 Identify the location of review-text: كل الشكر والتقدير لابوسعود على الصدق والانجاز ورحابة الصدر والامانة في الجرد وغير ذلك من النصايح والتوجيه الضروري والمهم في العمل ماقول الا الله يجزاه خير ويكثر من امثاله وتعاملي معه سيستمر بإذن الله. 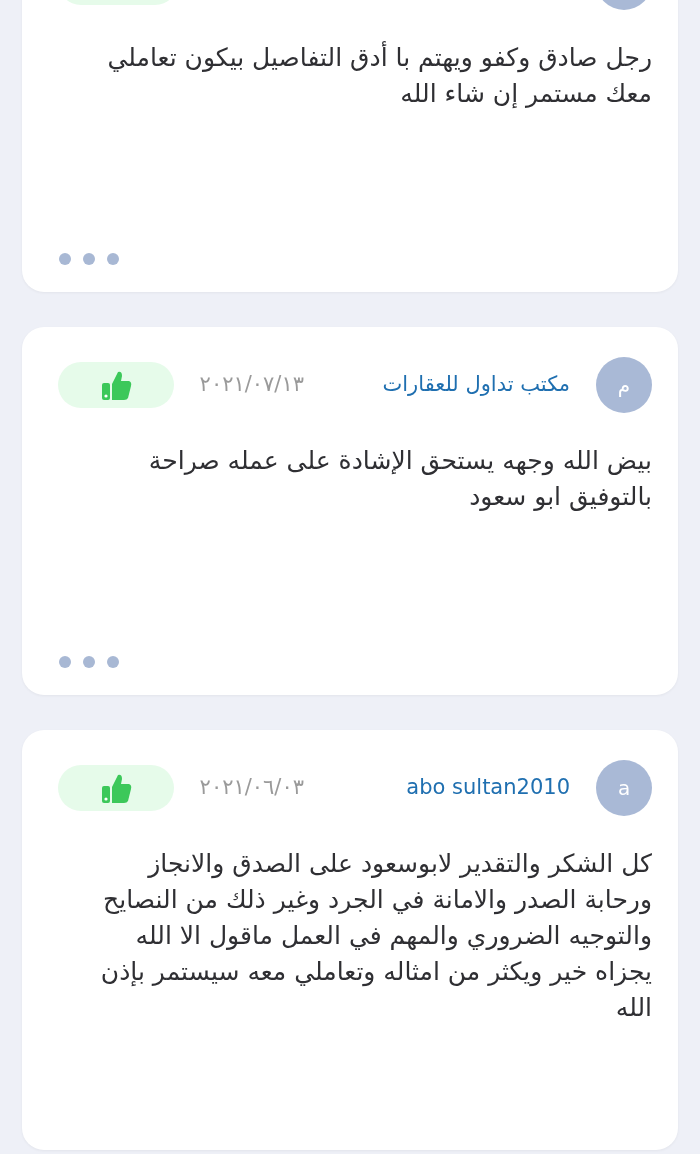
(375, 936).